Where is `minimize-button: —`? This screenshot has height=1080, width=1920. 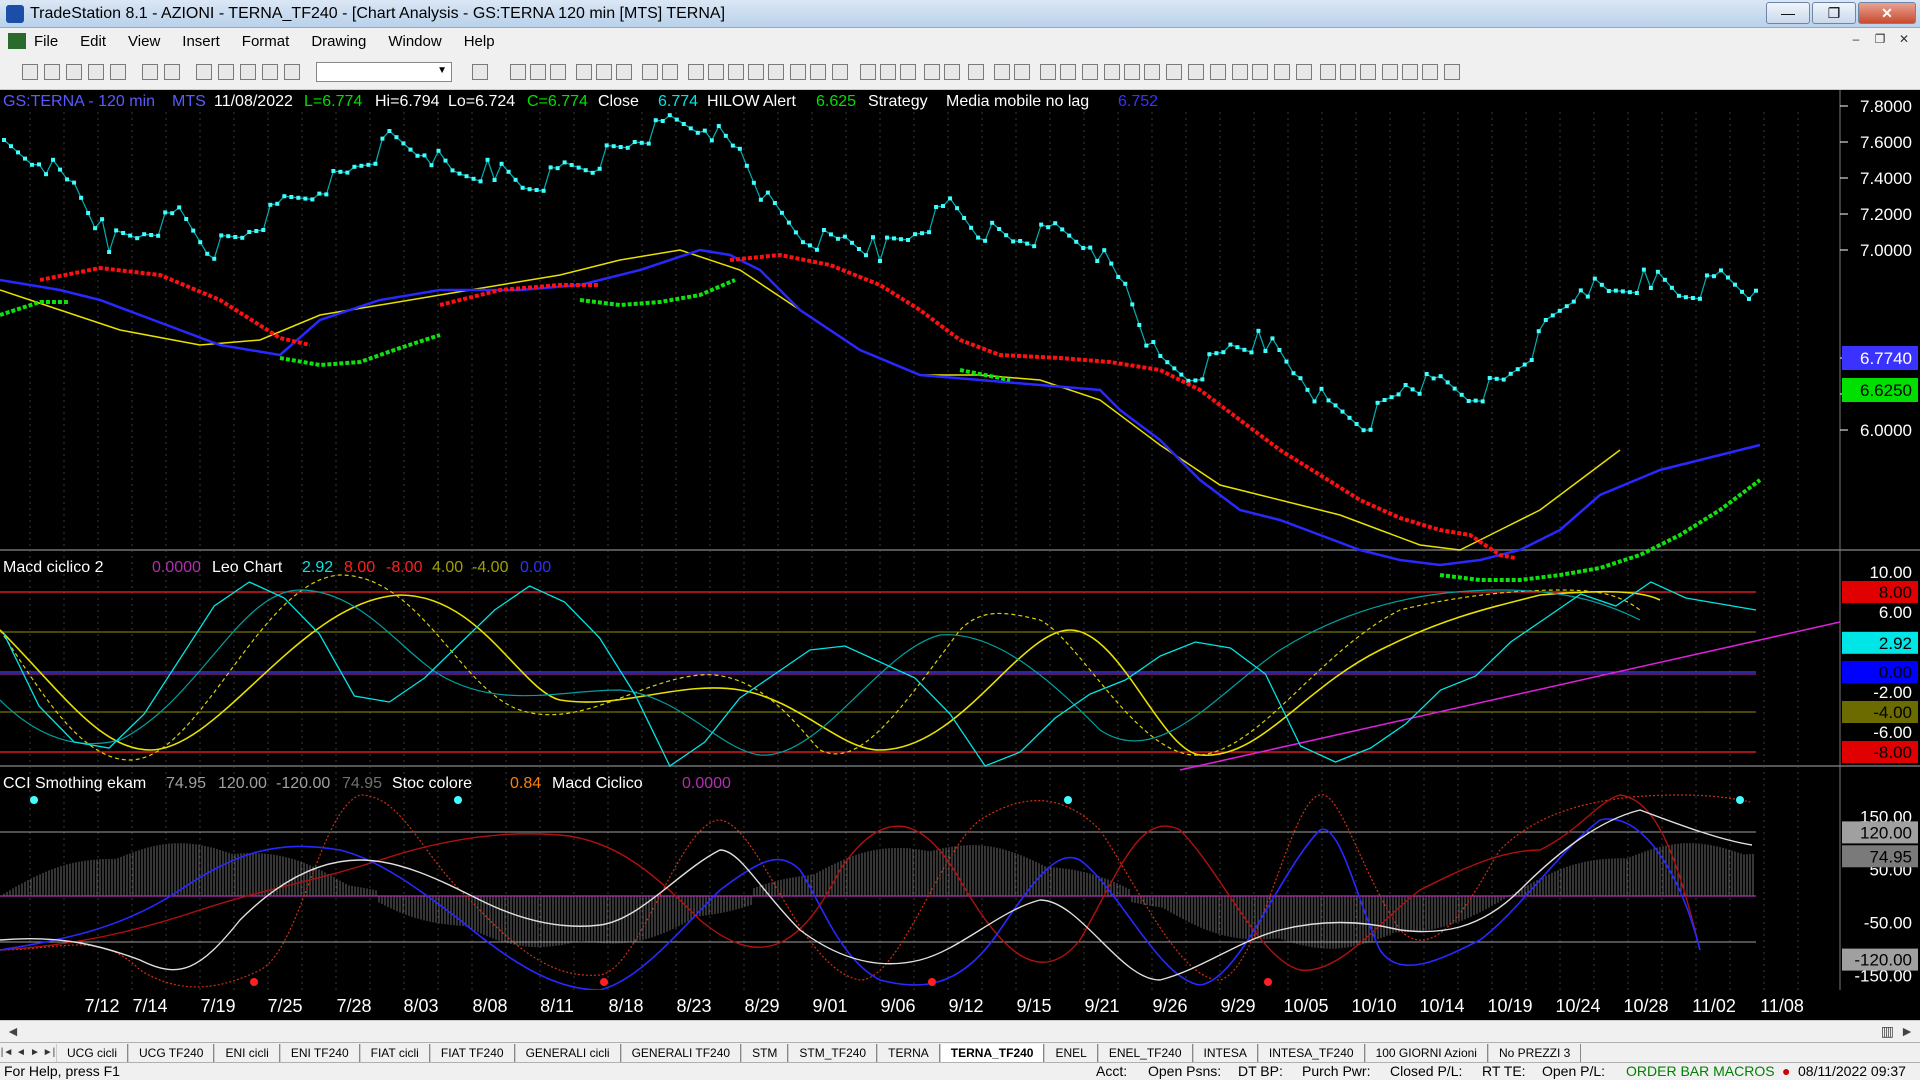
minimize-button: — is located at coordinates (1788, 13).